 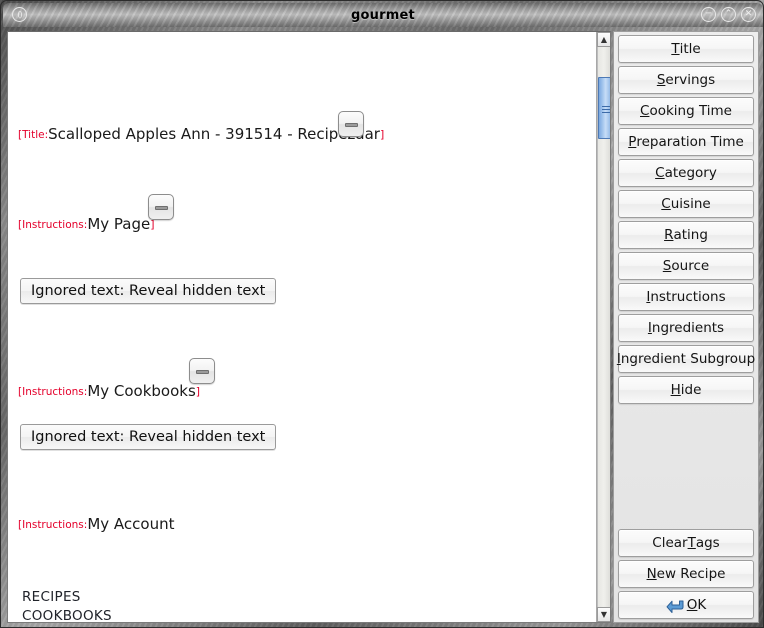 I want to click on minimize-glyph: ─, so click(x=708, y=14).